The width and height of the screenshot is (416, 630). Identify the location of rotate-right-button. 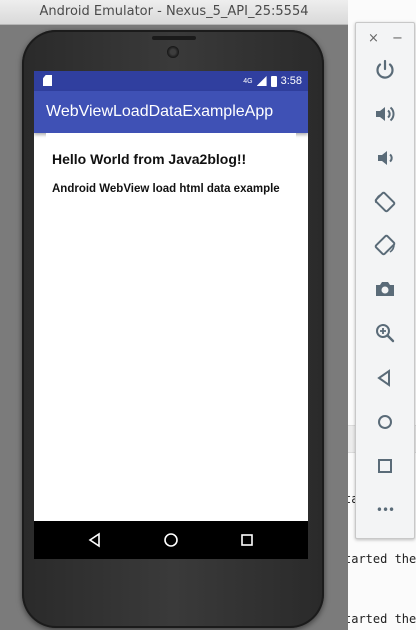
(385, 245).